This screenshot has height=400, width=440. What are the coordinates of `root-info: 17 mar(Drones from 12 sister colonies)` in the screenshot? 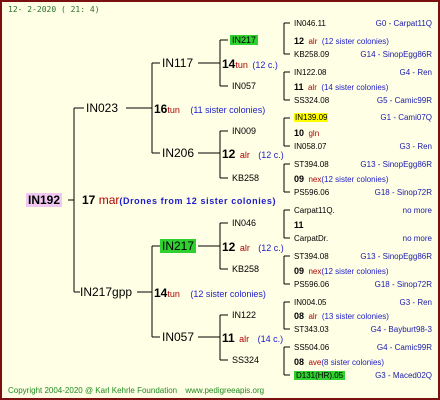 It's located at (179, 200).